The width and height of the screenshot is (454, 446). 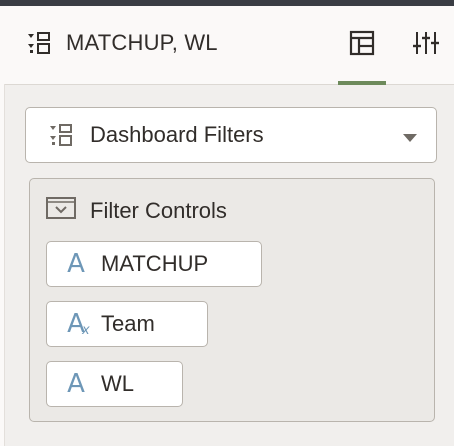 I want to click on filter-chip-label: Team, so click(x=128, y=323).